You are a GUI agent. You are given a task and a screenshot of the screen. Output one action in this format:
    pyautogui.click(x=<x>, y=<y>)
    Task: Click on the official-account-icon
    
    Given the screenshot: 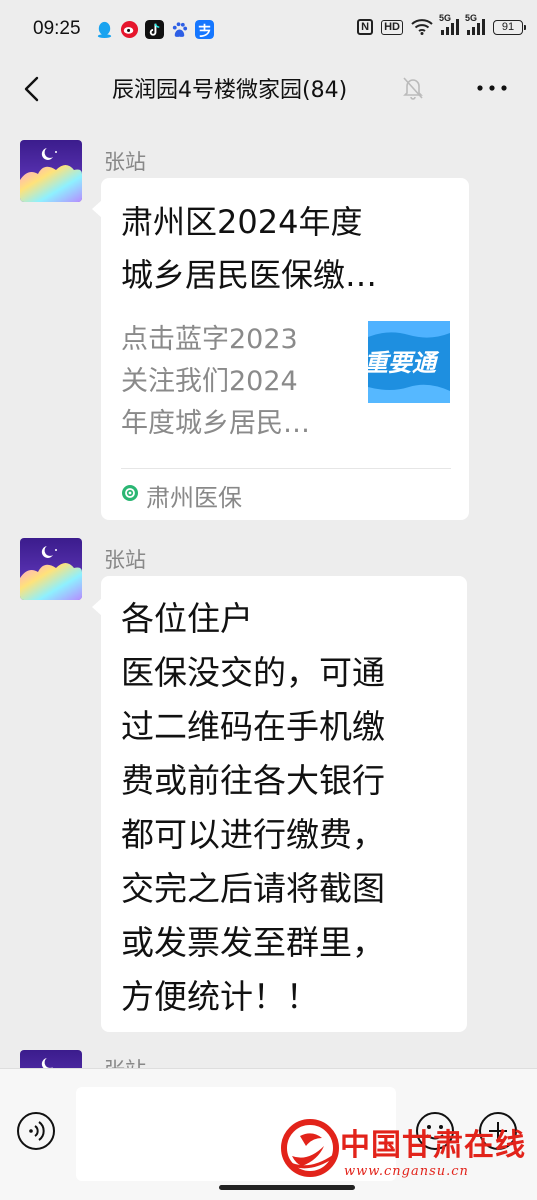 What is the action you would take?
    pyautogui.click(x=130, y=493)
    